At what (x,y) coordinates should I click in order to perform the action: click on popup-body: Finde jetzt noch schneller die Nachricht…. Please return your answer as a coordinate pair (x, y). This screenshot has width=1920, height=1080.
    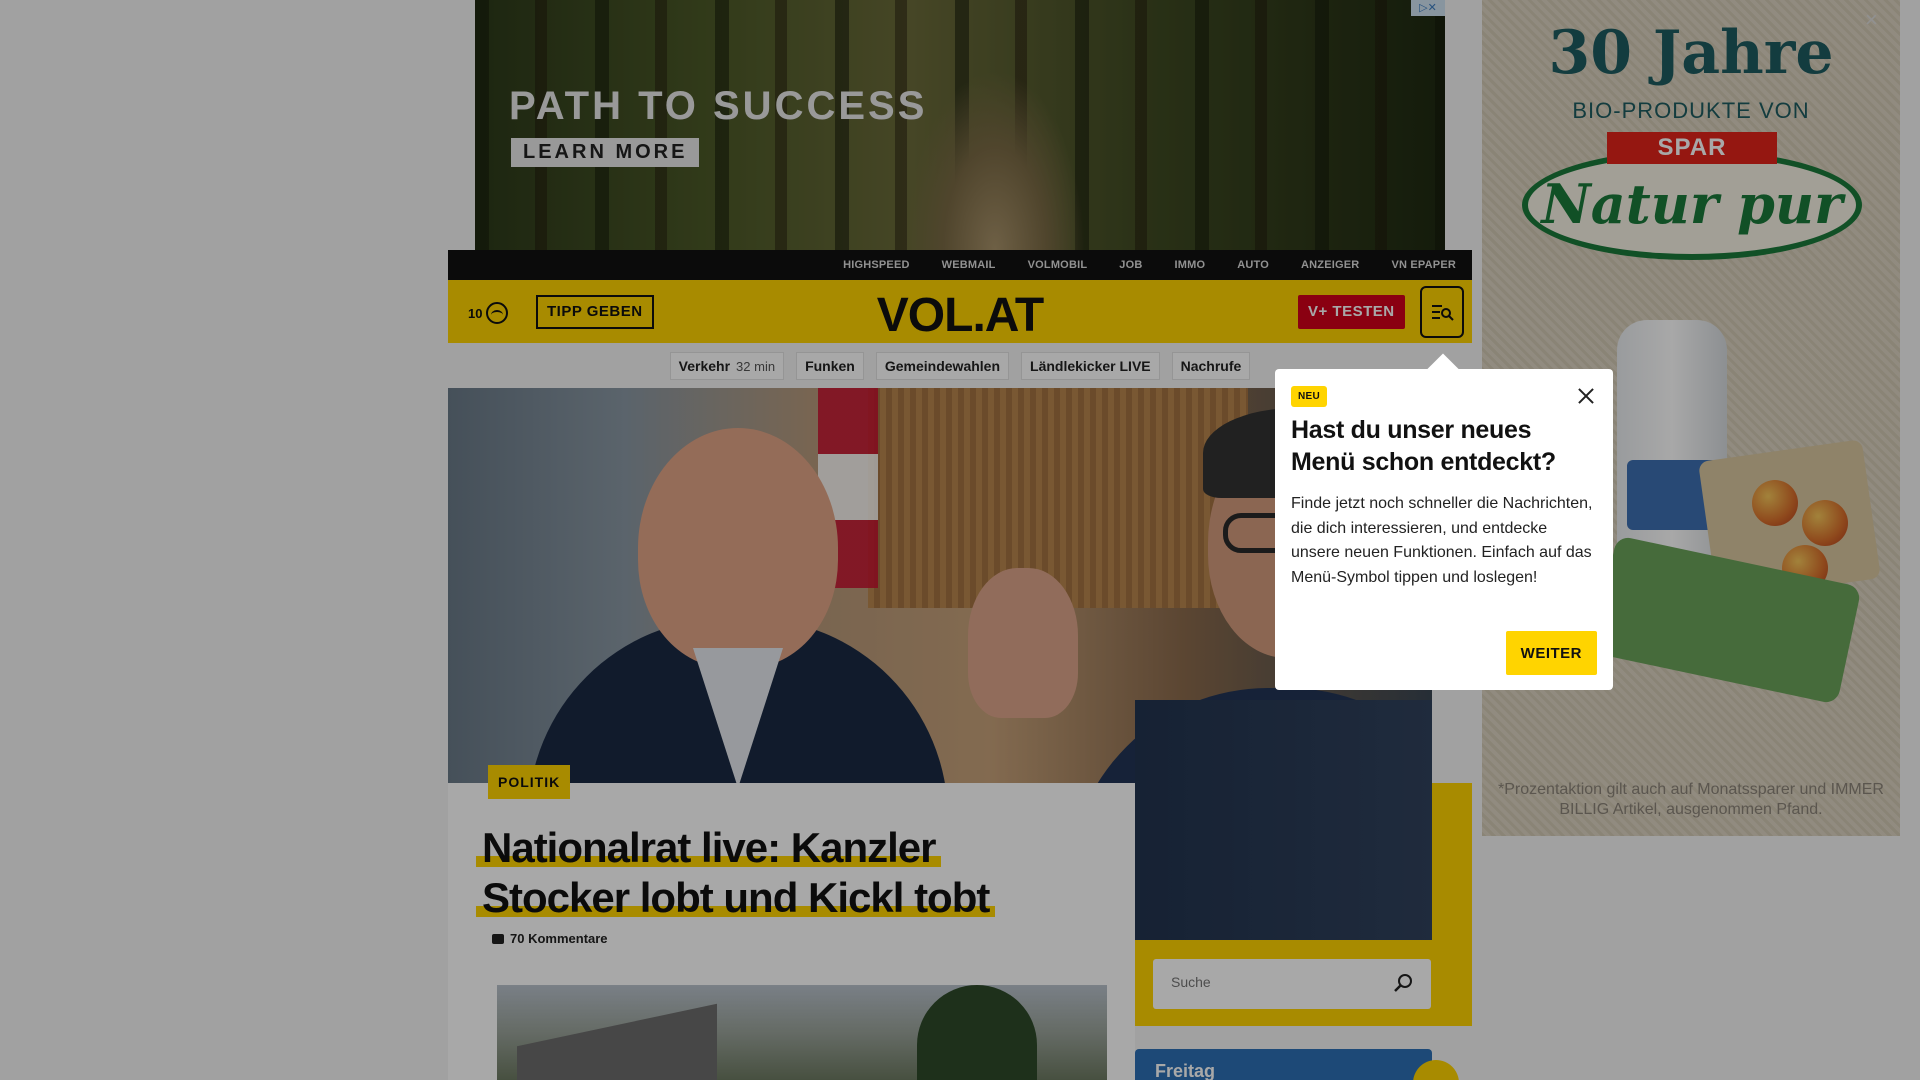
    Looking at the image, I should click on (1442, 540).